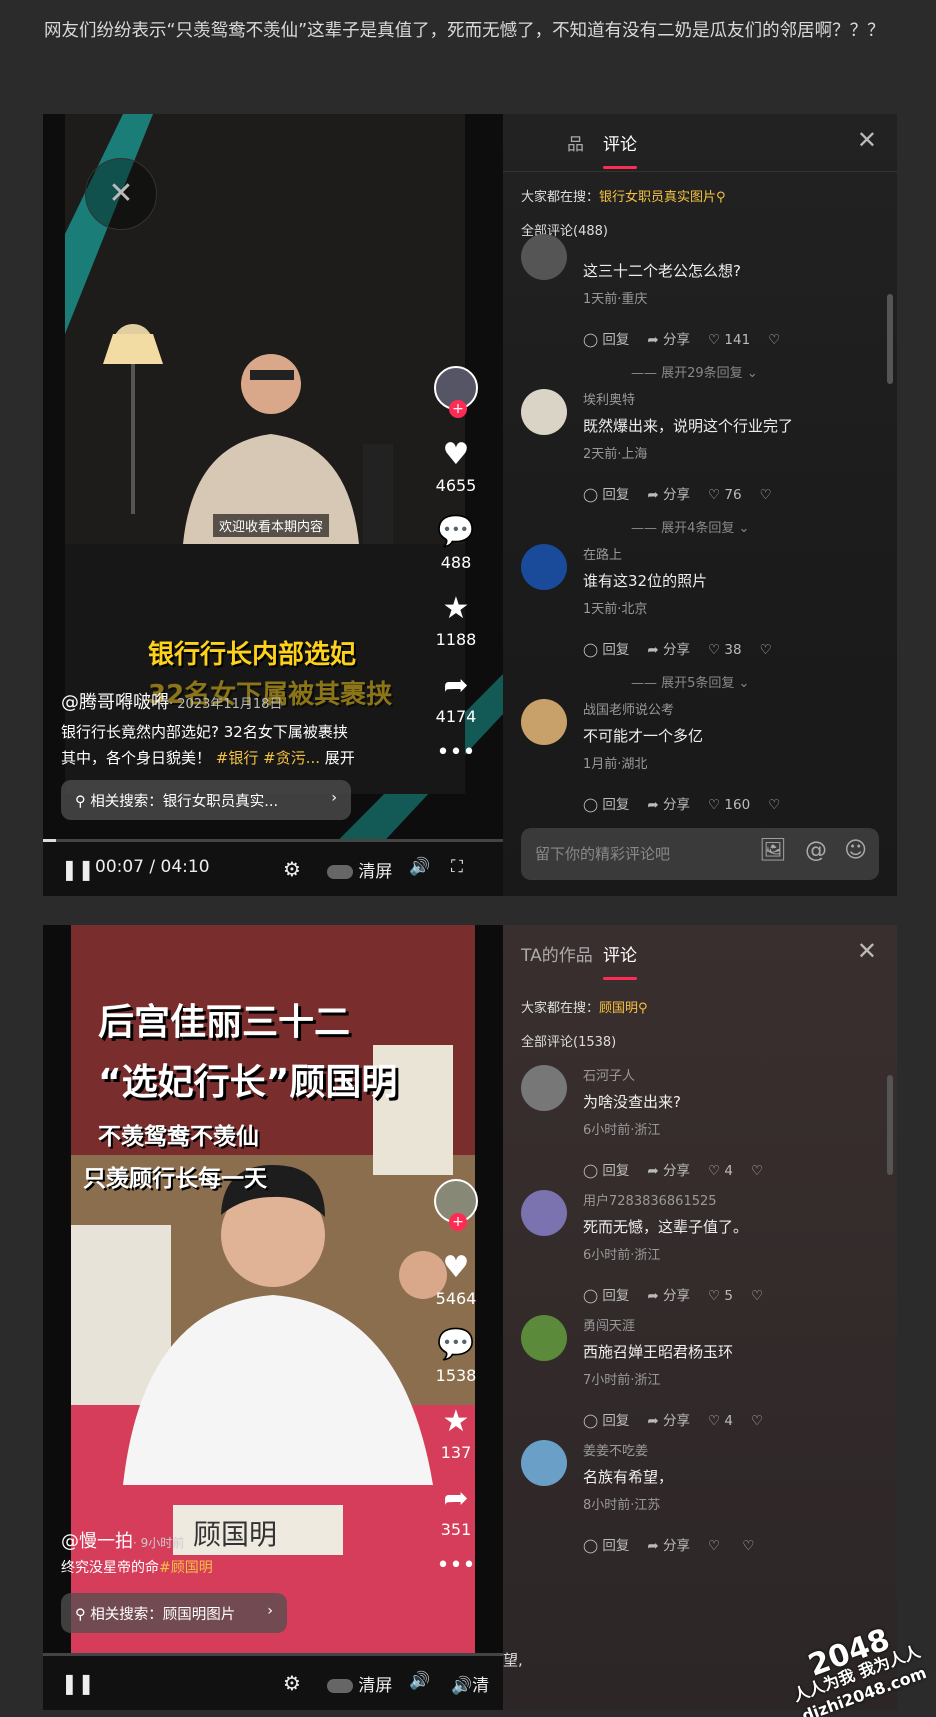 This screenshot has width=936, height=1717. Describe the element at coordinates (609, 1324) in the screenshot. I see `comment-author: 勇闯天涯` at that location.